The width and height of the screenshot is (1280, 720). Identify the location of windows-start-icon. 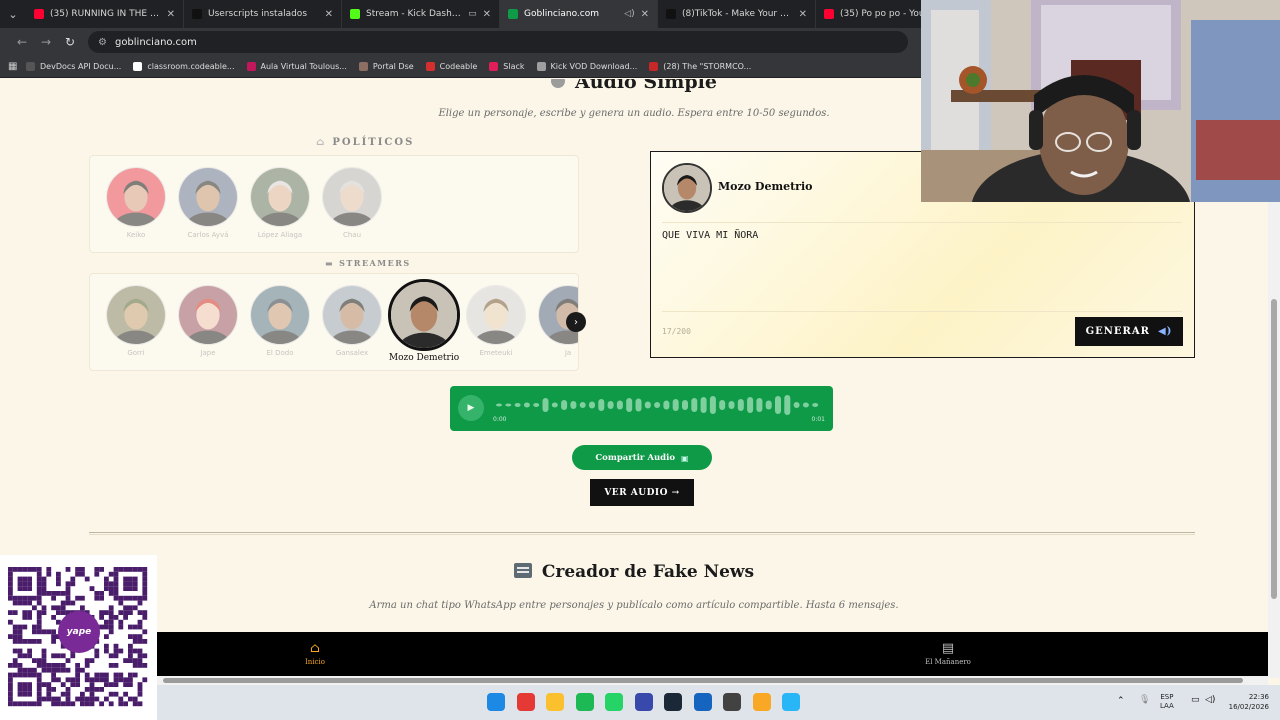
(496, 702).